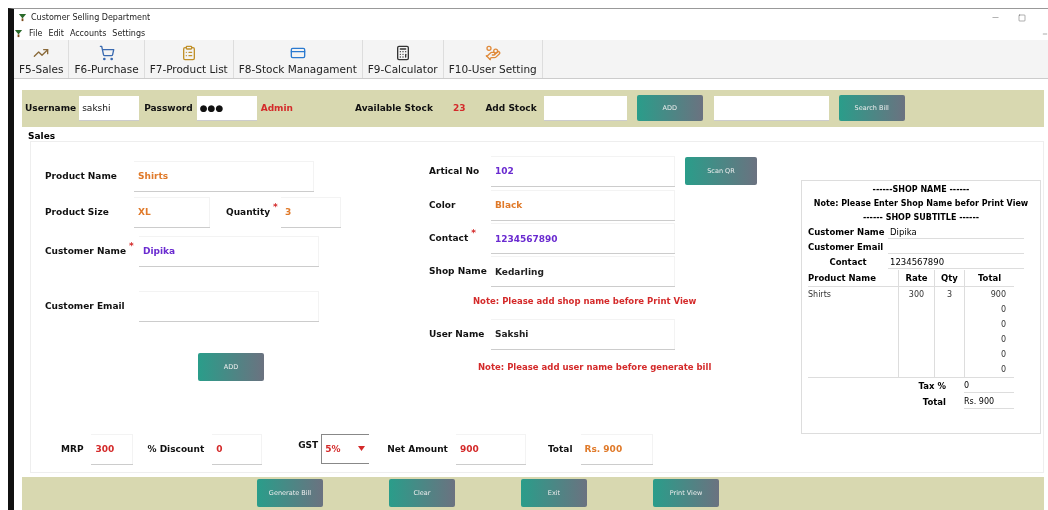  What do you see at coordinates (595, 366) in the screenshot?
I see `note-text: Note: Please add user name before generate bill` at bounding box center [595, 366].